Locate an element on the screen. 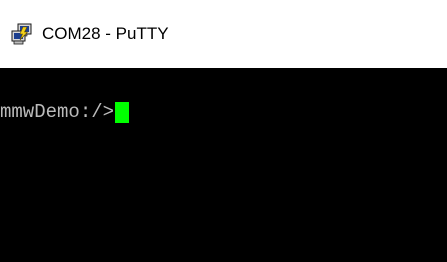 The width and height of the screenshot is (447, 262). terminal-prompt-line: mmwDemo:/> is located at coordinates (65, 112).